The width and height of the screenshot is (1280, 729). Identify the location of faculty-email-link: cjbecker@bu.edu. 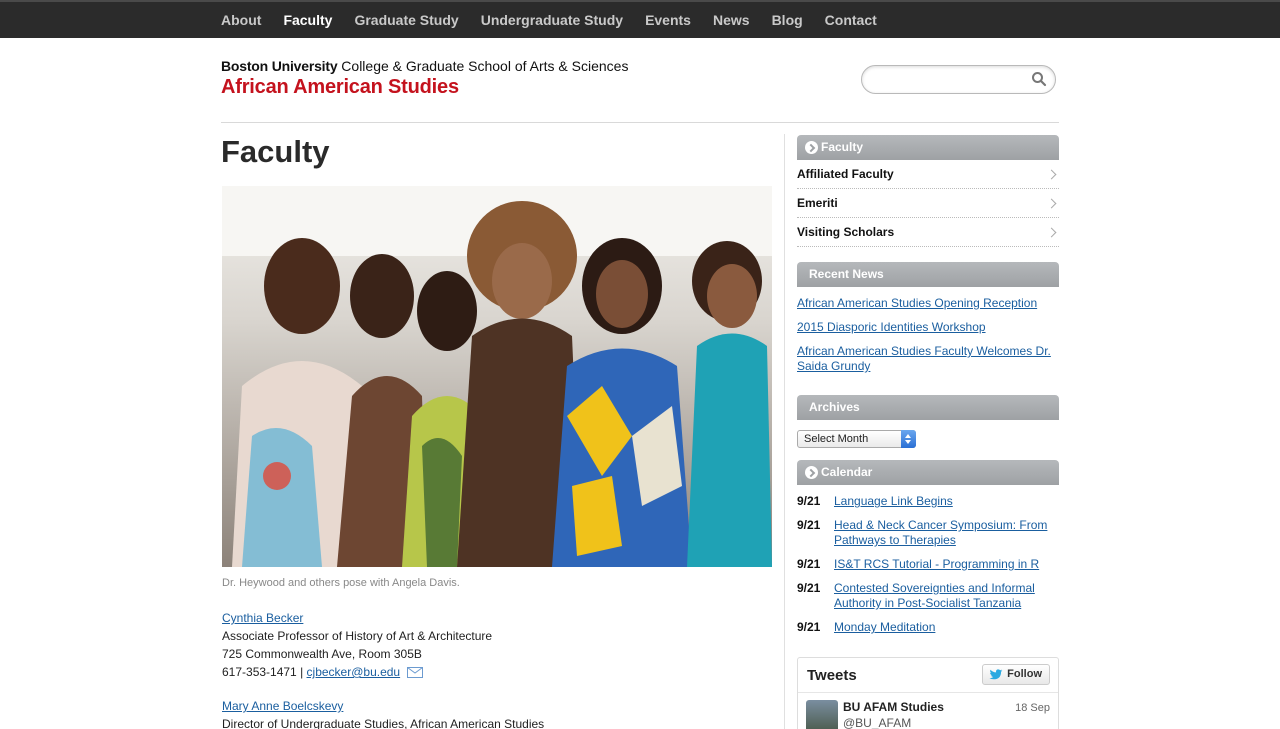
(354, 672).